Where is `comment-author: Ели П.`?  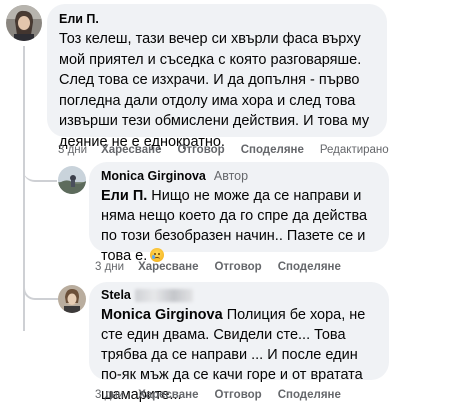 comment-author: Ели П. is located at coordinates (217, 19).